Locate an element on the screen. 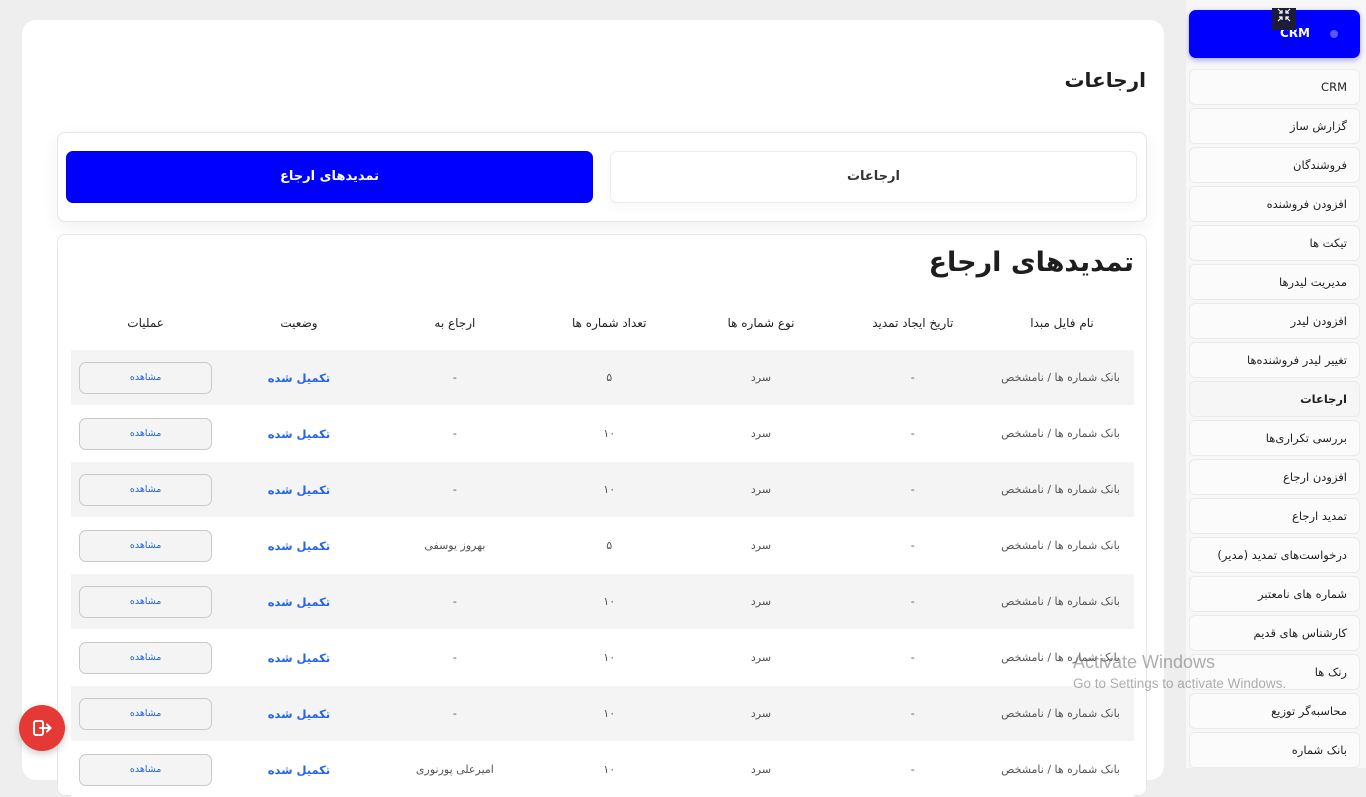 The image size is (1366, 797). column-header: عملیات is located at coordinates (145, 323).